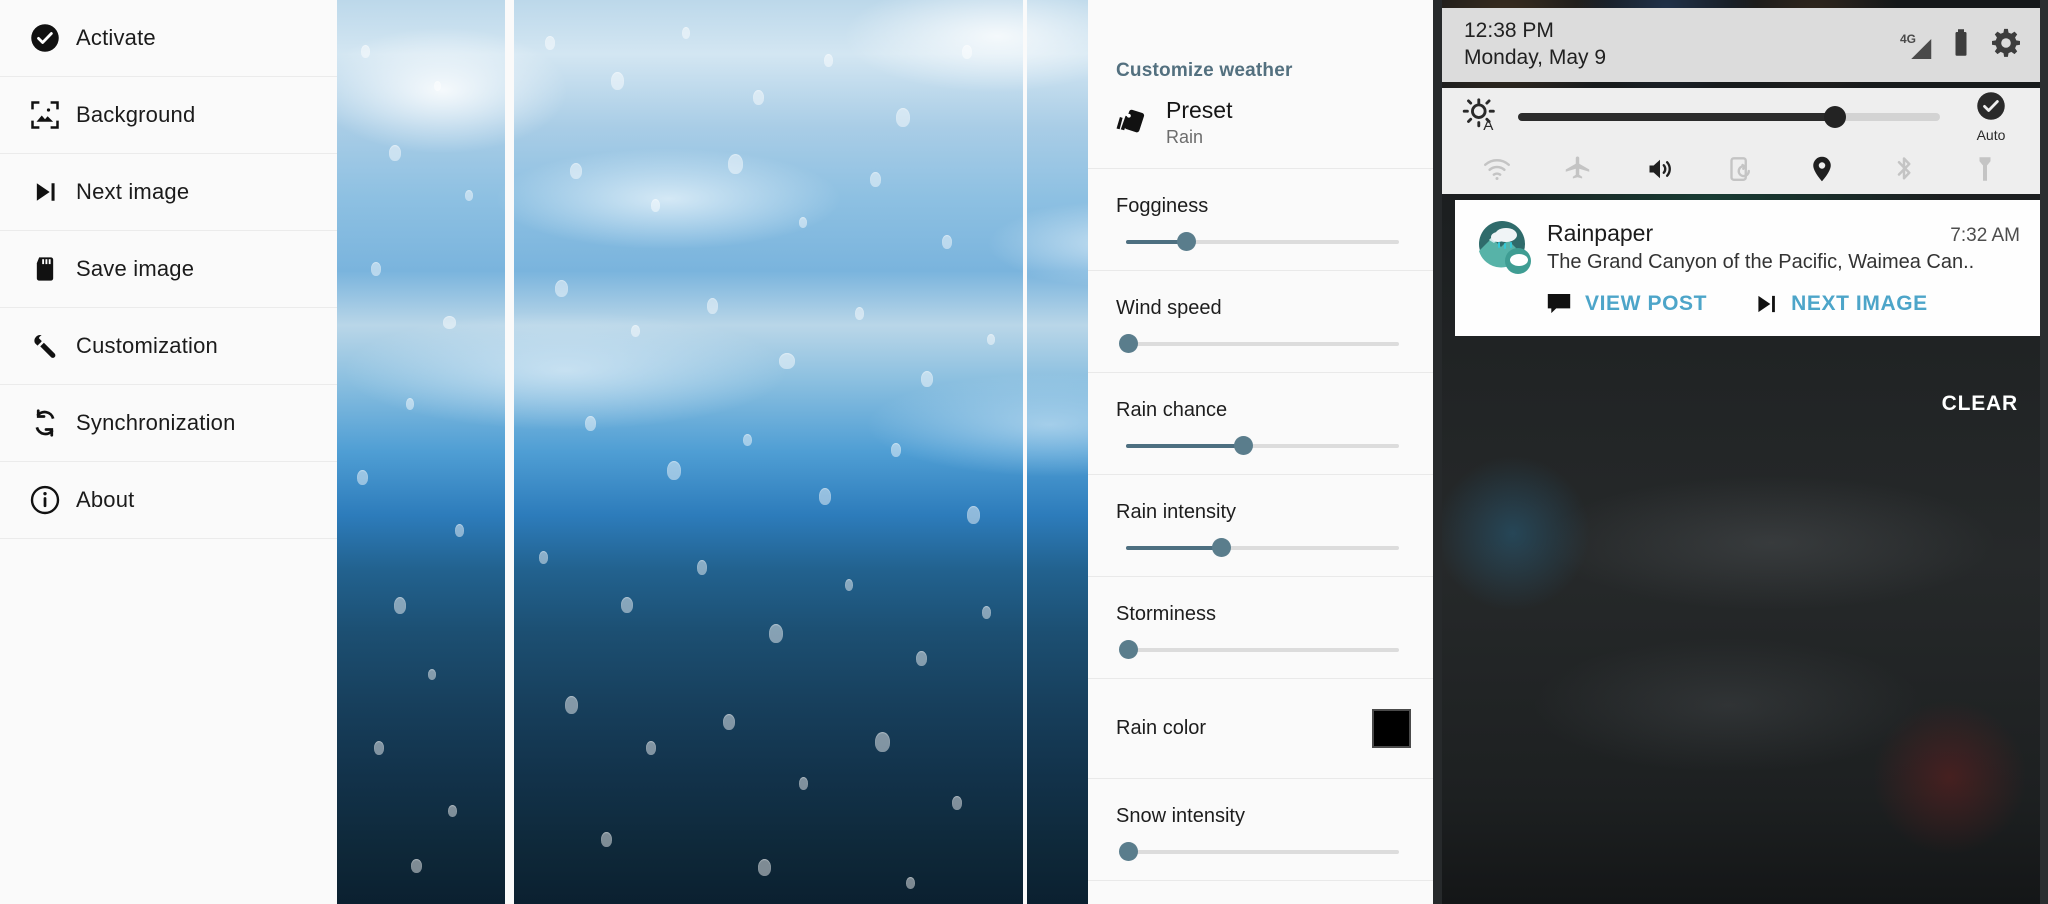 This screenshot has height=904, width=2048. What do you see at coordinates (1660, 169) in the screenshot?
I see `volume-icon` at bounding box center [1660, 169].